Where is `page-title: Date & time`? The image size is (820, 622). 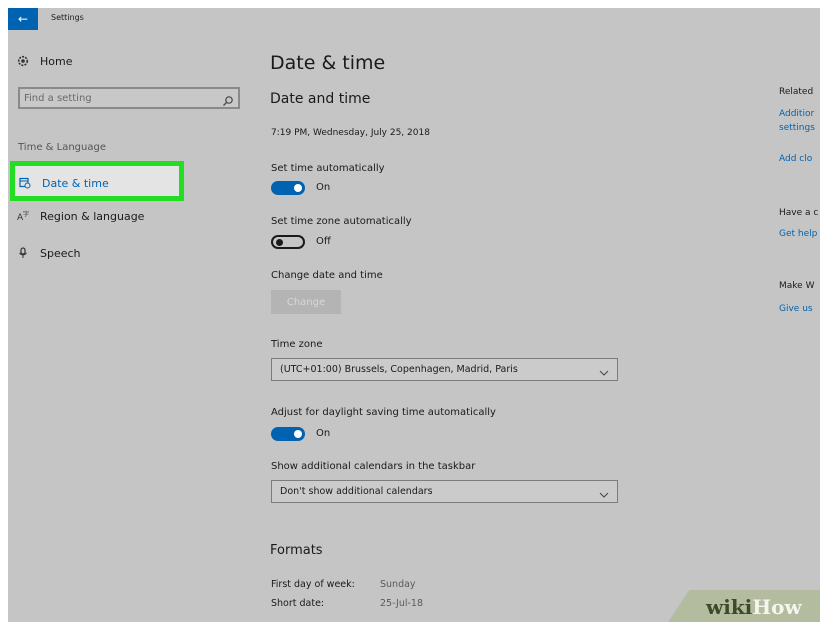
page-title: Date & time is located at coordinates (328, 63).